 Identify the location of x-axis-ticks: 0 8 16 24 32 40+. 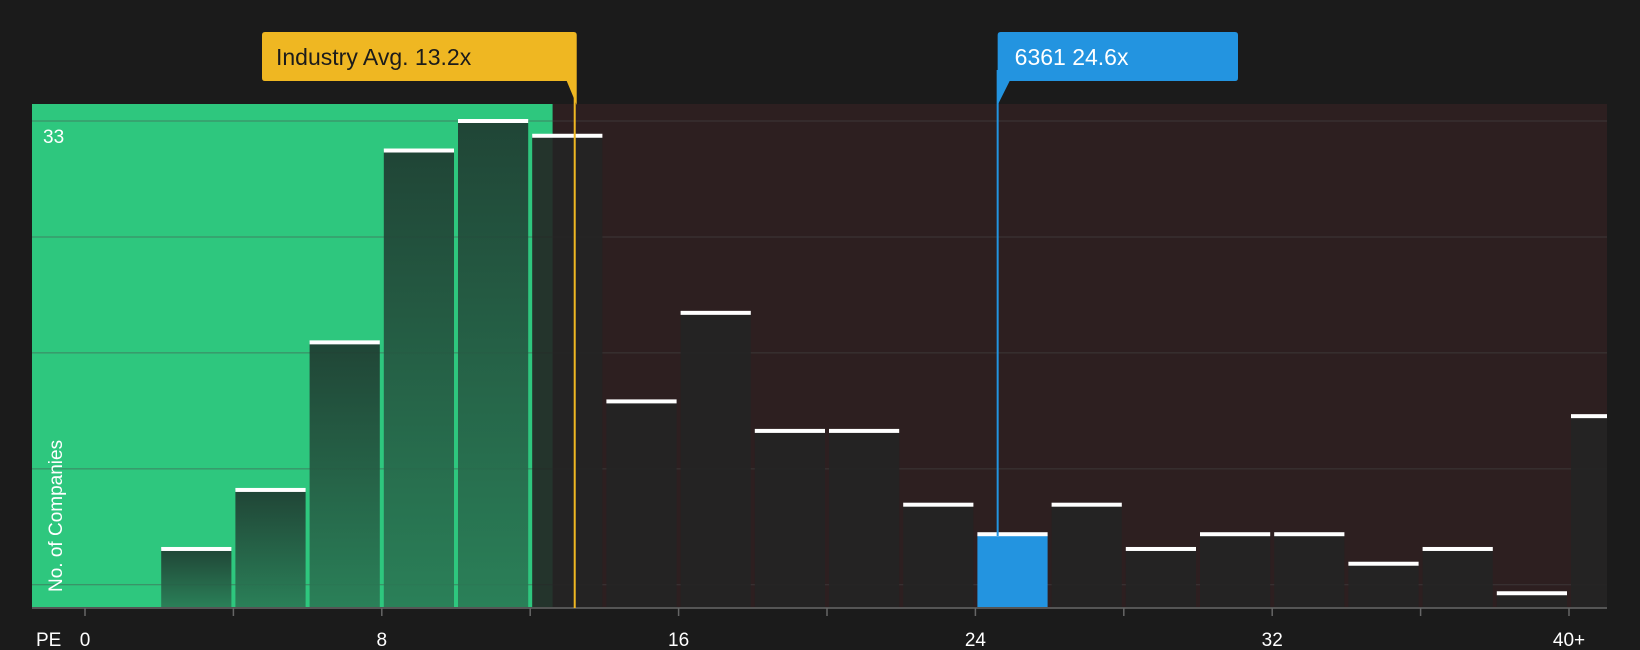
(832, 629).